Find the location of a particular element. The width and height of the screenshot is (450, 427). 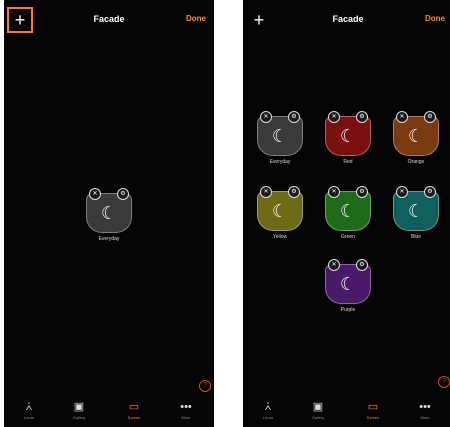

theme-tile-red: ✕ ⚙ ☾ Red is located at coordinates (348, 138).